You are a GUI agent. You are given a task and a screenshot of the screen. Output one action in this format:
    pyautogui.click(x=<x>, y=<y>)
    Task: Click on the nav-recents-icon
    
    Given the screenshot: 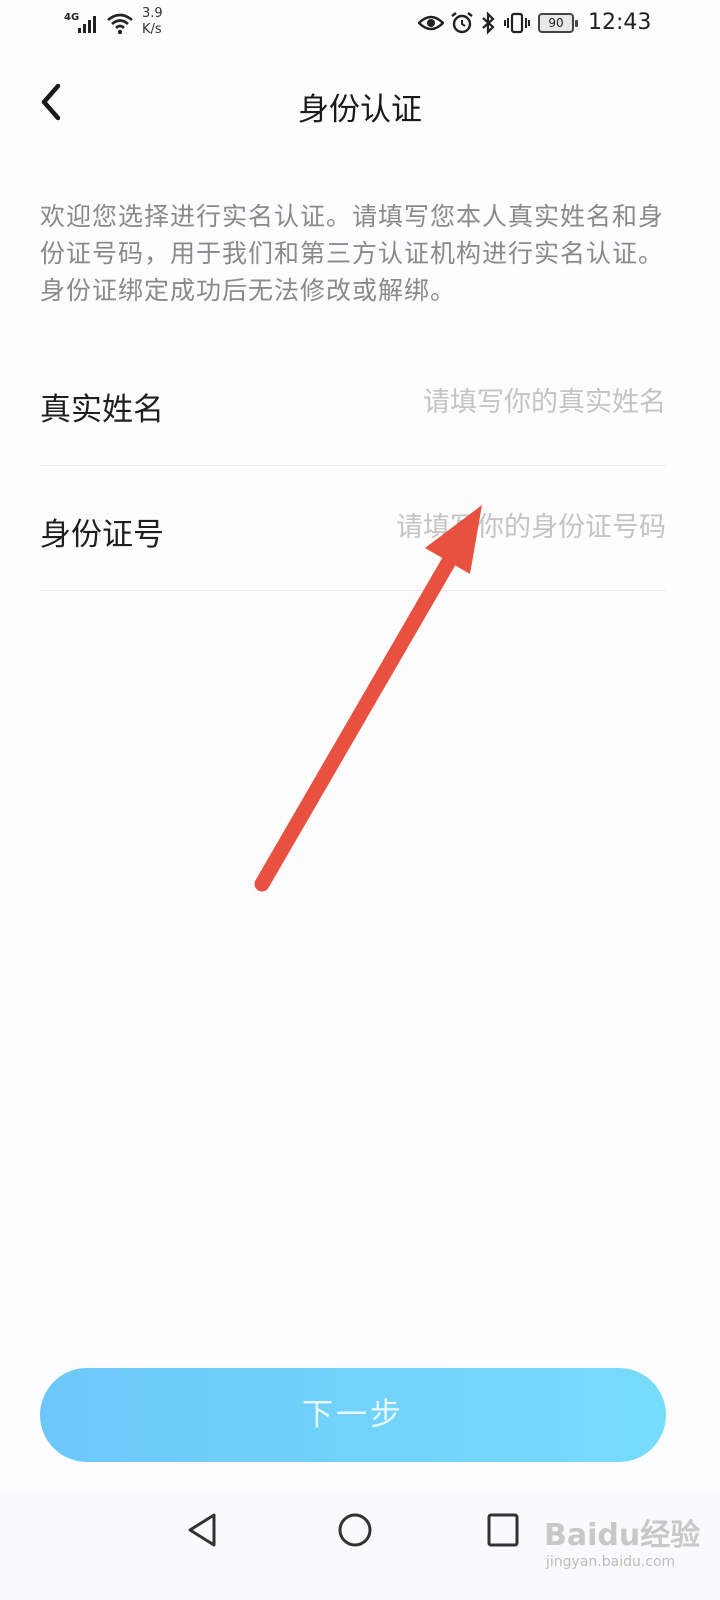 What is the action you would take?
    pyautogui.click(x=503, y=1530)
    